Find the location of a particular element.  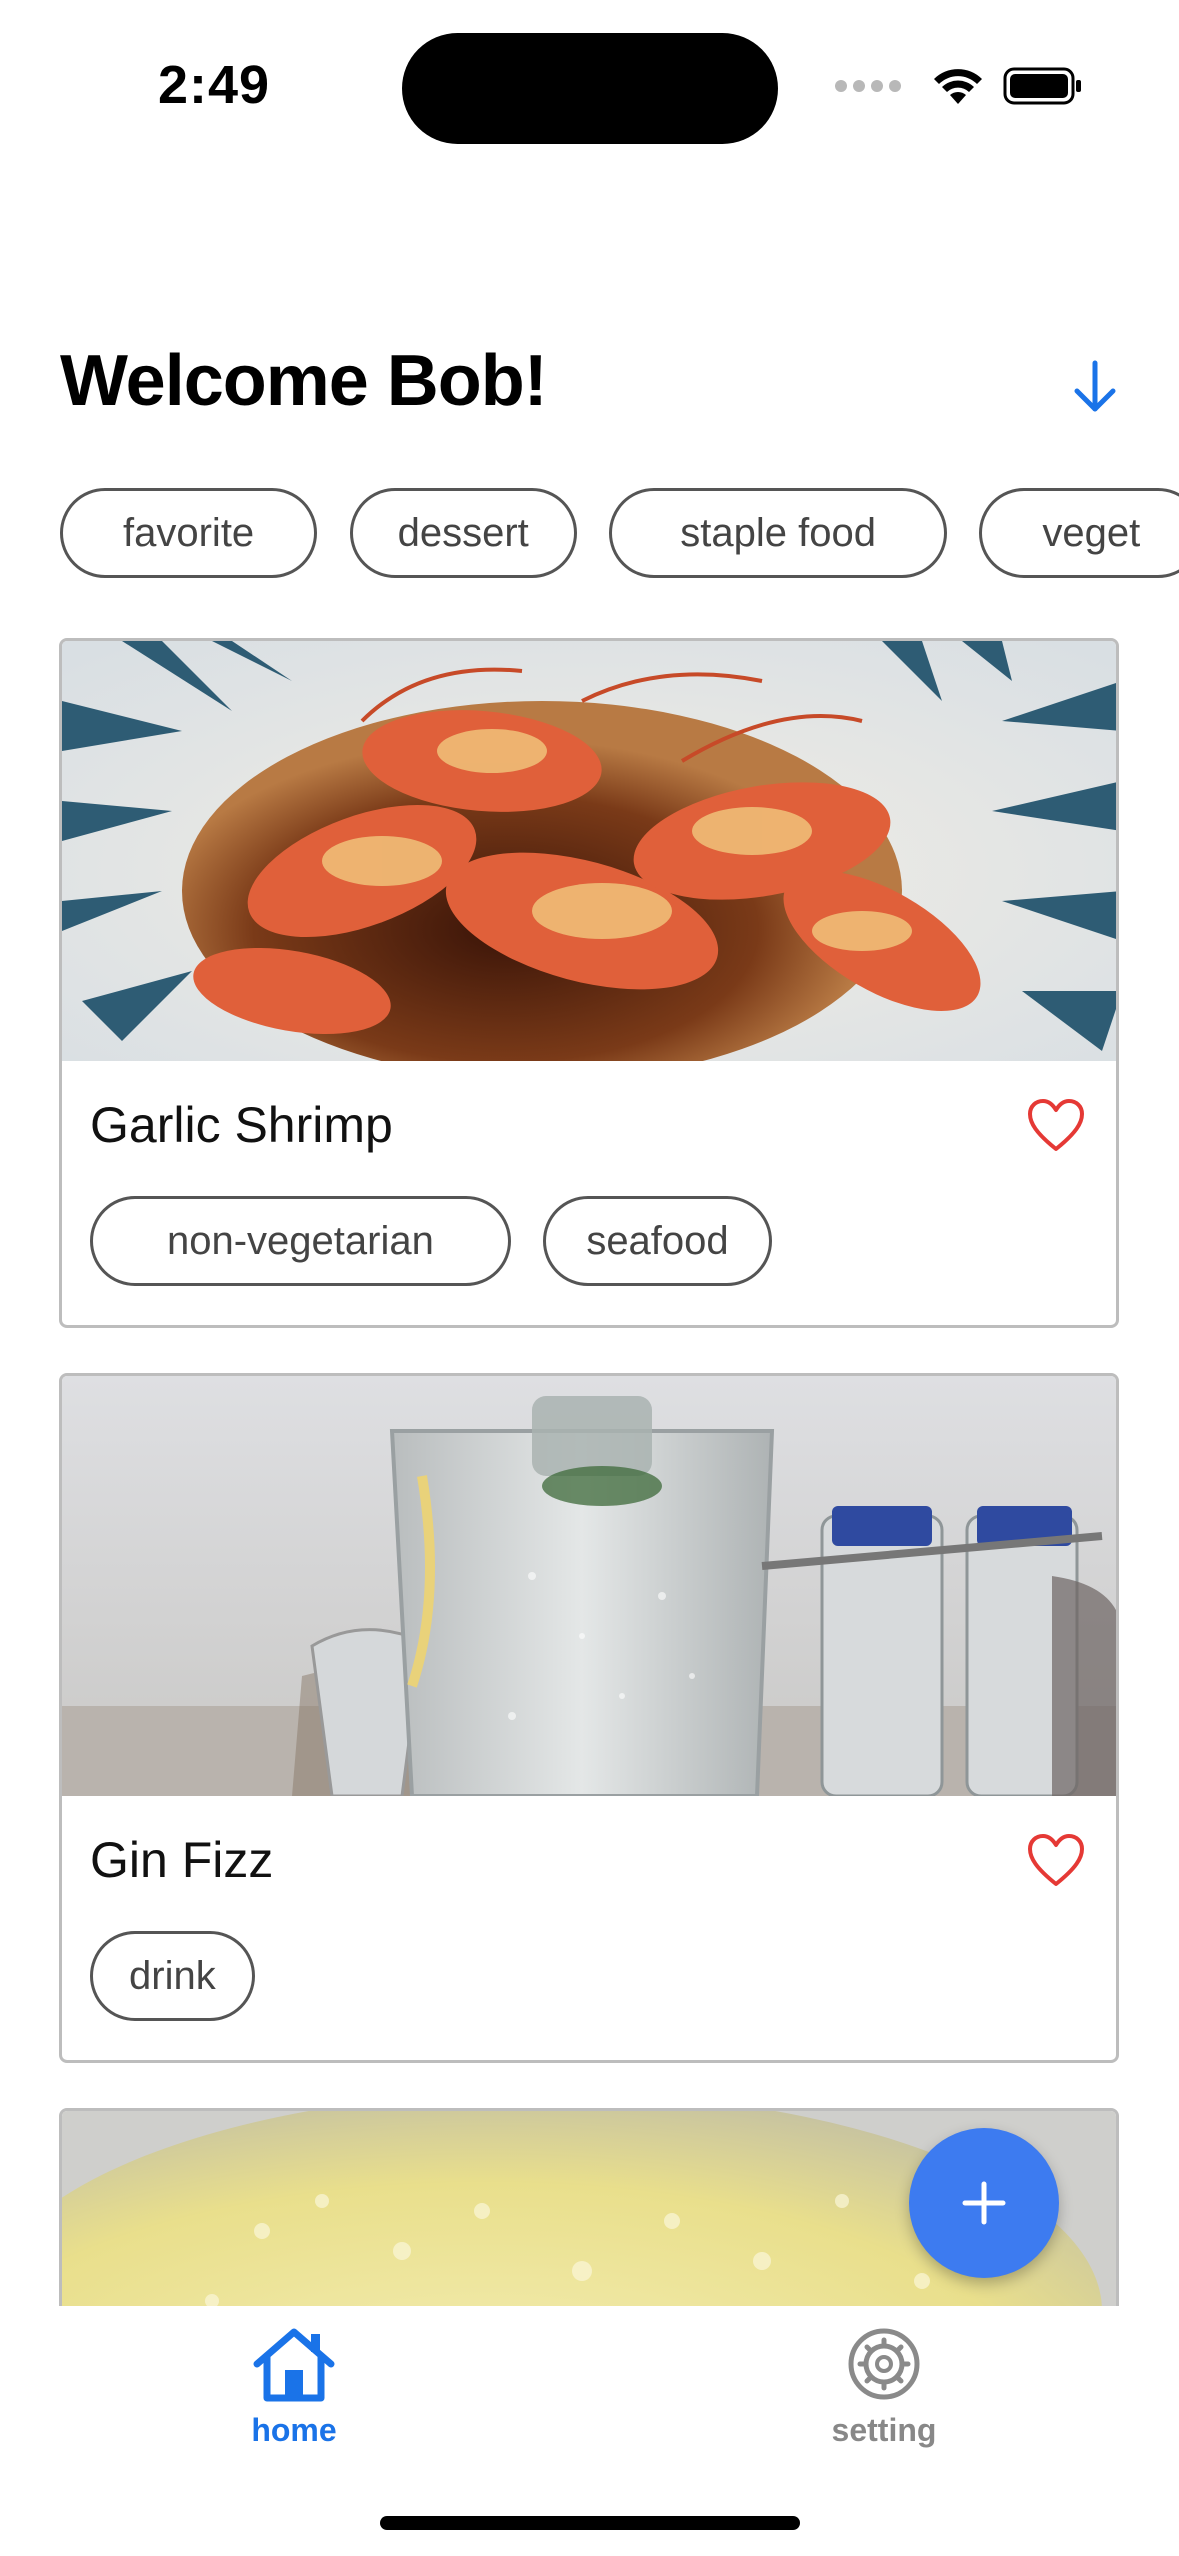

tab-home: home is located at coordinates (294, 2387).